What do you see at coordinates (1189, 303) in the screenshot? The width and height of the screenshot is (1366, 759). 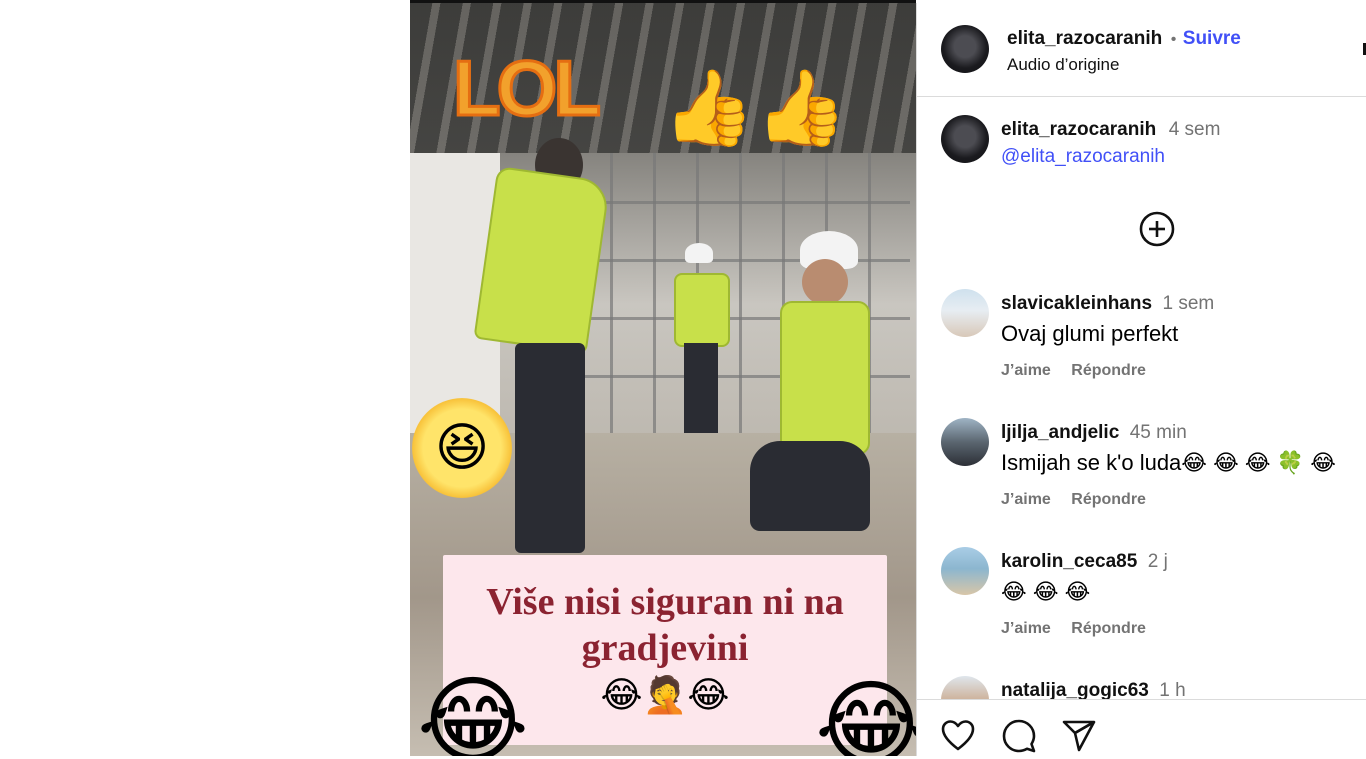 I see `comment-time: 1 sem` at bounding box center [1189, 303].